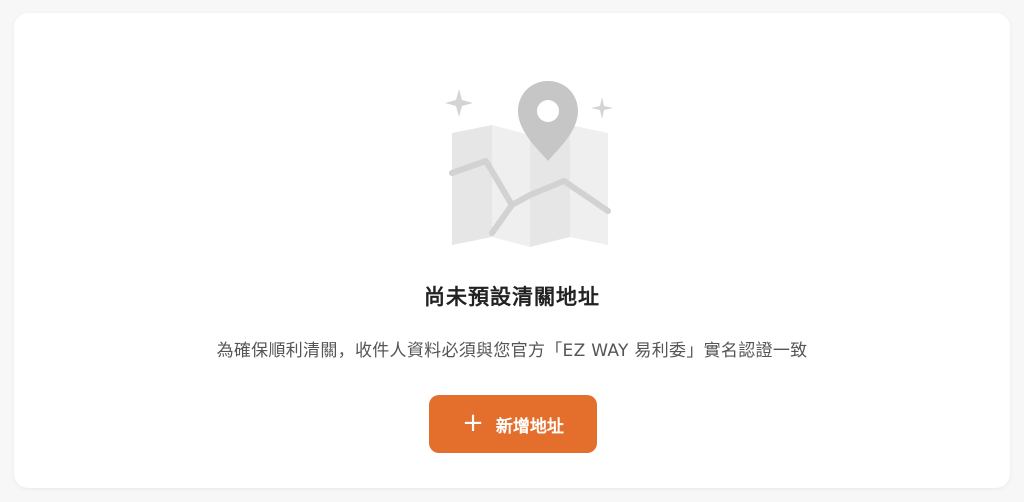  What do you see at coordinates (529, 164) in the screenshot?
I see `map-pin-icon` at bounding box center [529, 164].